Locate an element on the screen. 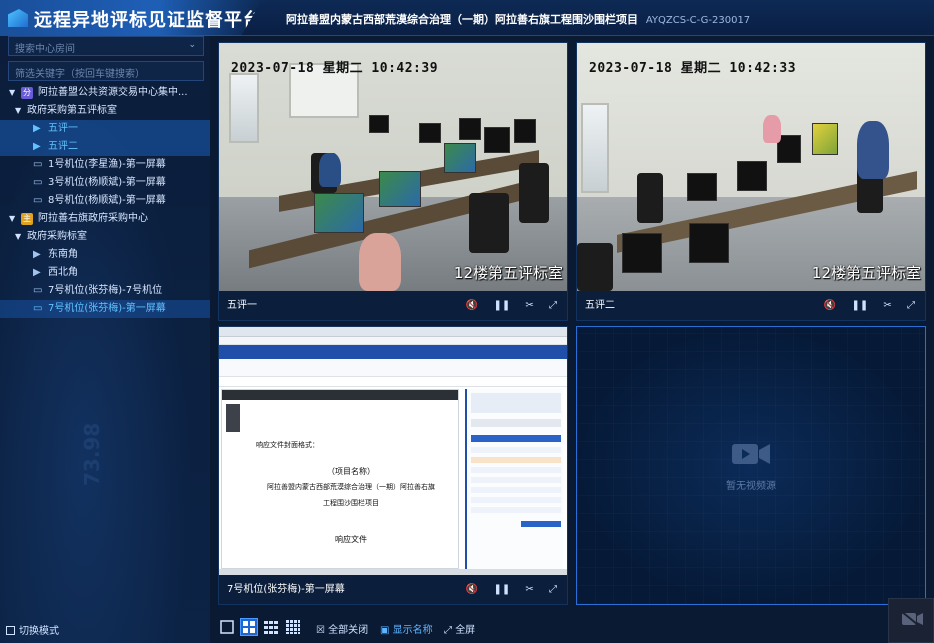  tree-room-gov: ▼ 政府采购标室 is located at coordinates (105, 237).